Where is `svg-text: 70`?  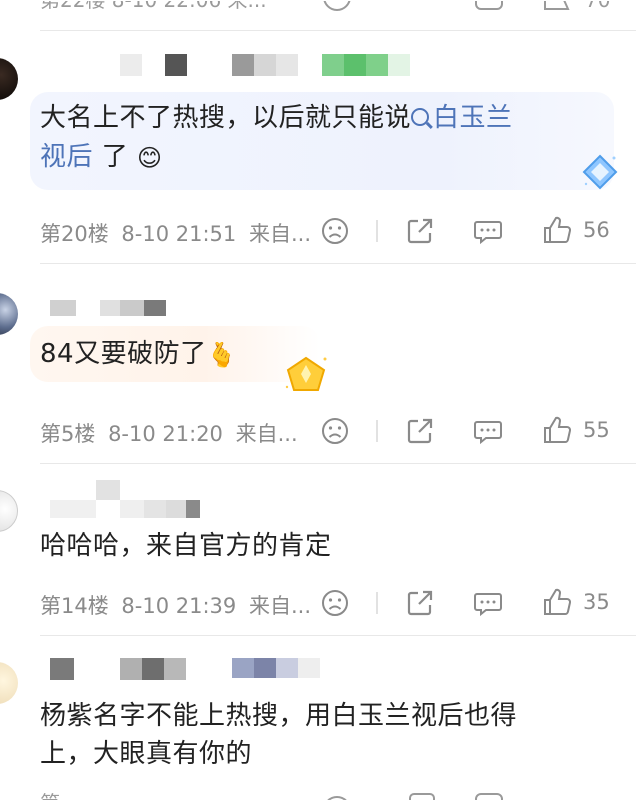
svg-text: 70 is located at coordinates (597, 6).